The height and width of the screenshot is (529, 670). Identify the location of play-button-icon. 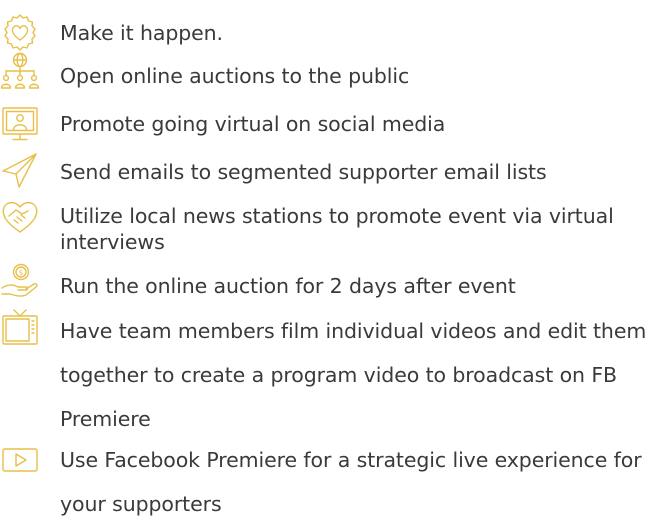
(20, 460).